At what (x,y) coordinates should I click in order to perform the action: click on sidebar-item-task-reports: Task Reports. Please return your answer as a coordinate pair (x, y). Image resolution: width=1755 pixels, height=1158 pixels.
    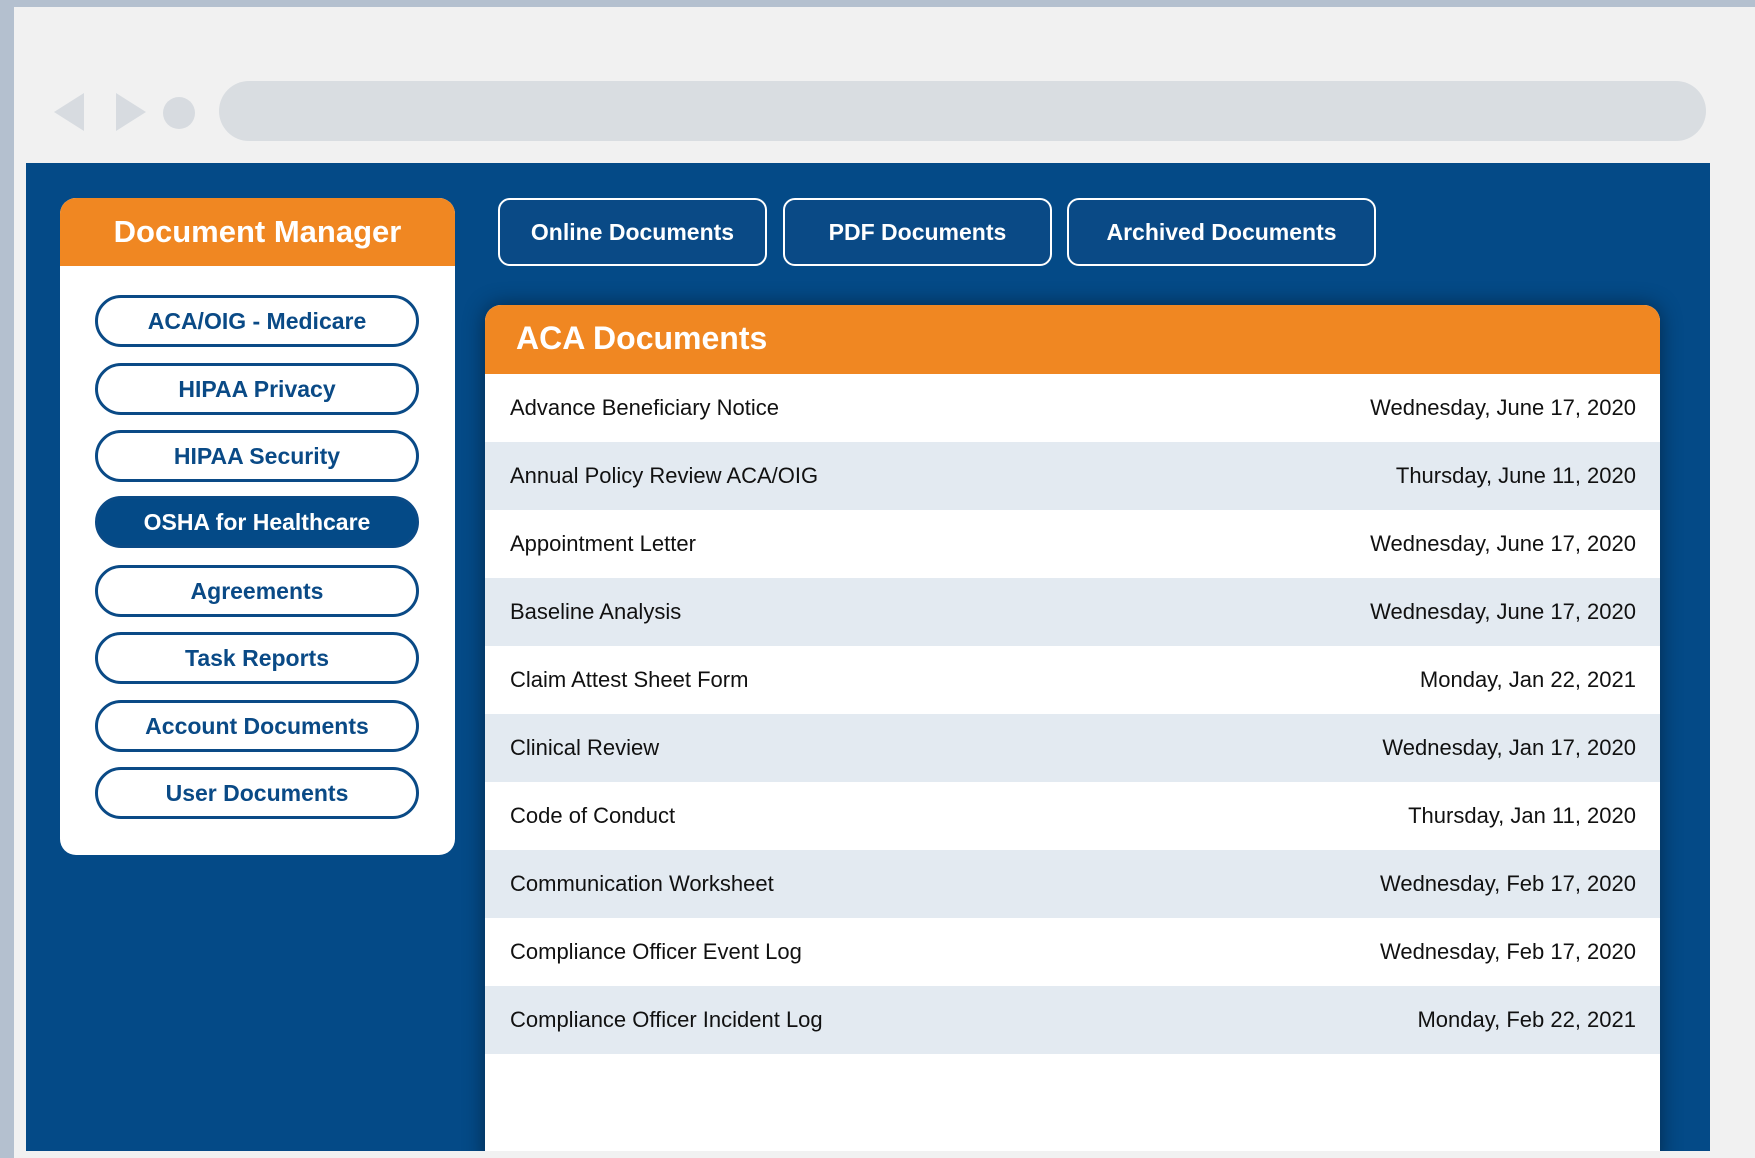
    Looking at the image, I should click on (257, 658).